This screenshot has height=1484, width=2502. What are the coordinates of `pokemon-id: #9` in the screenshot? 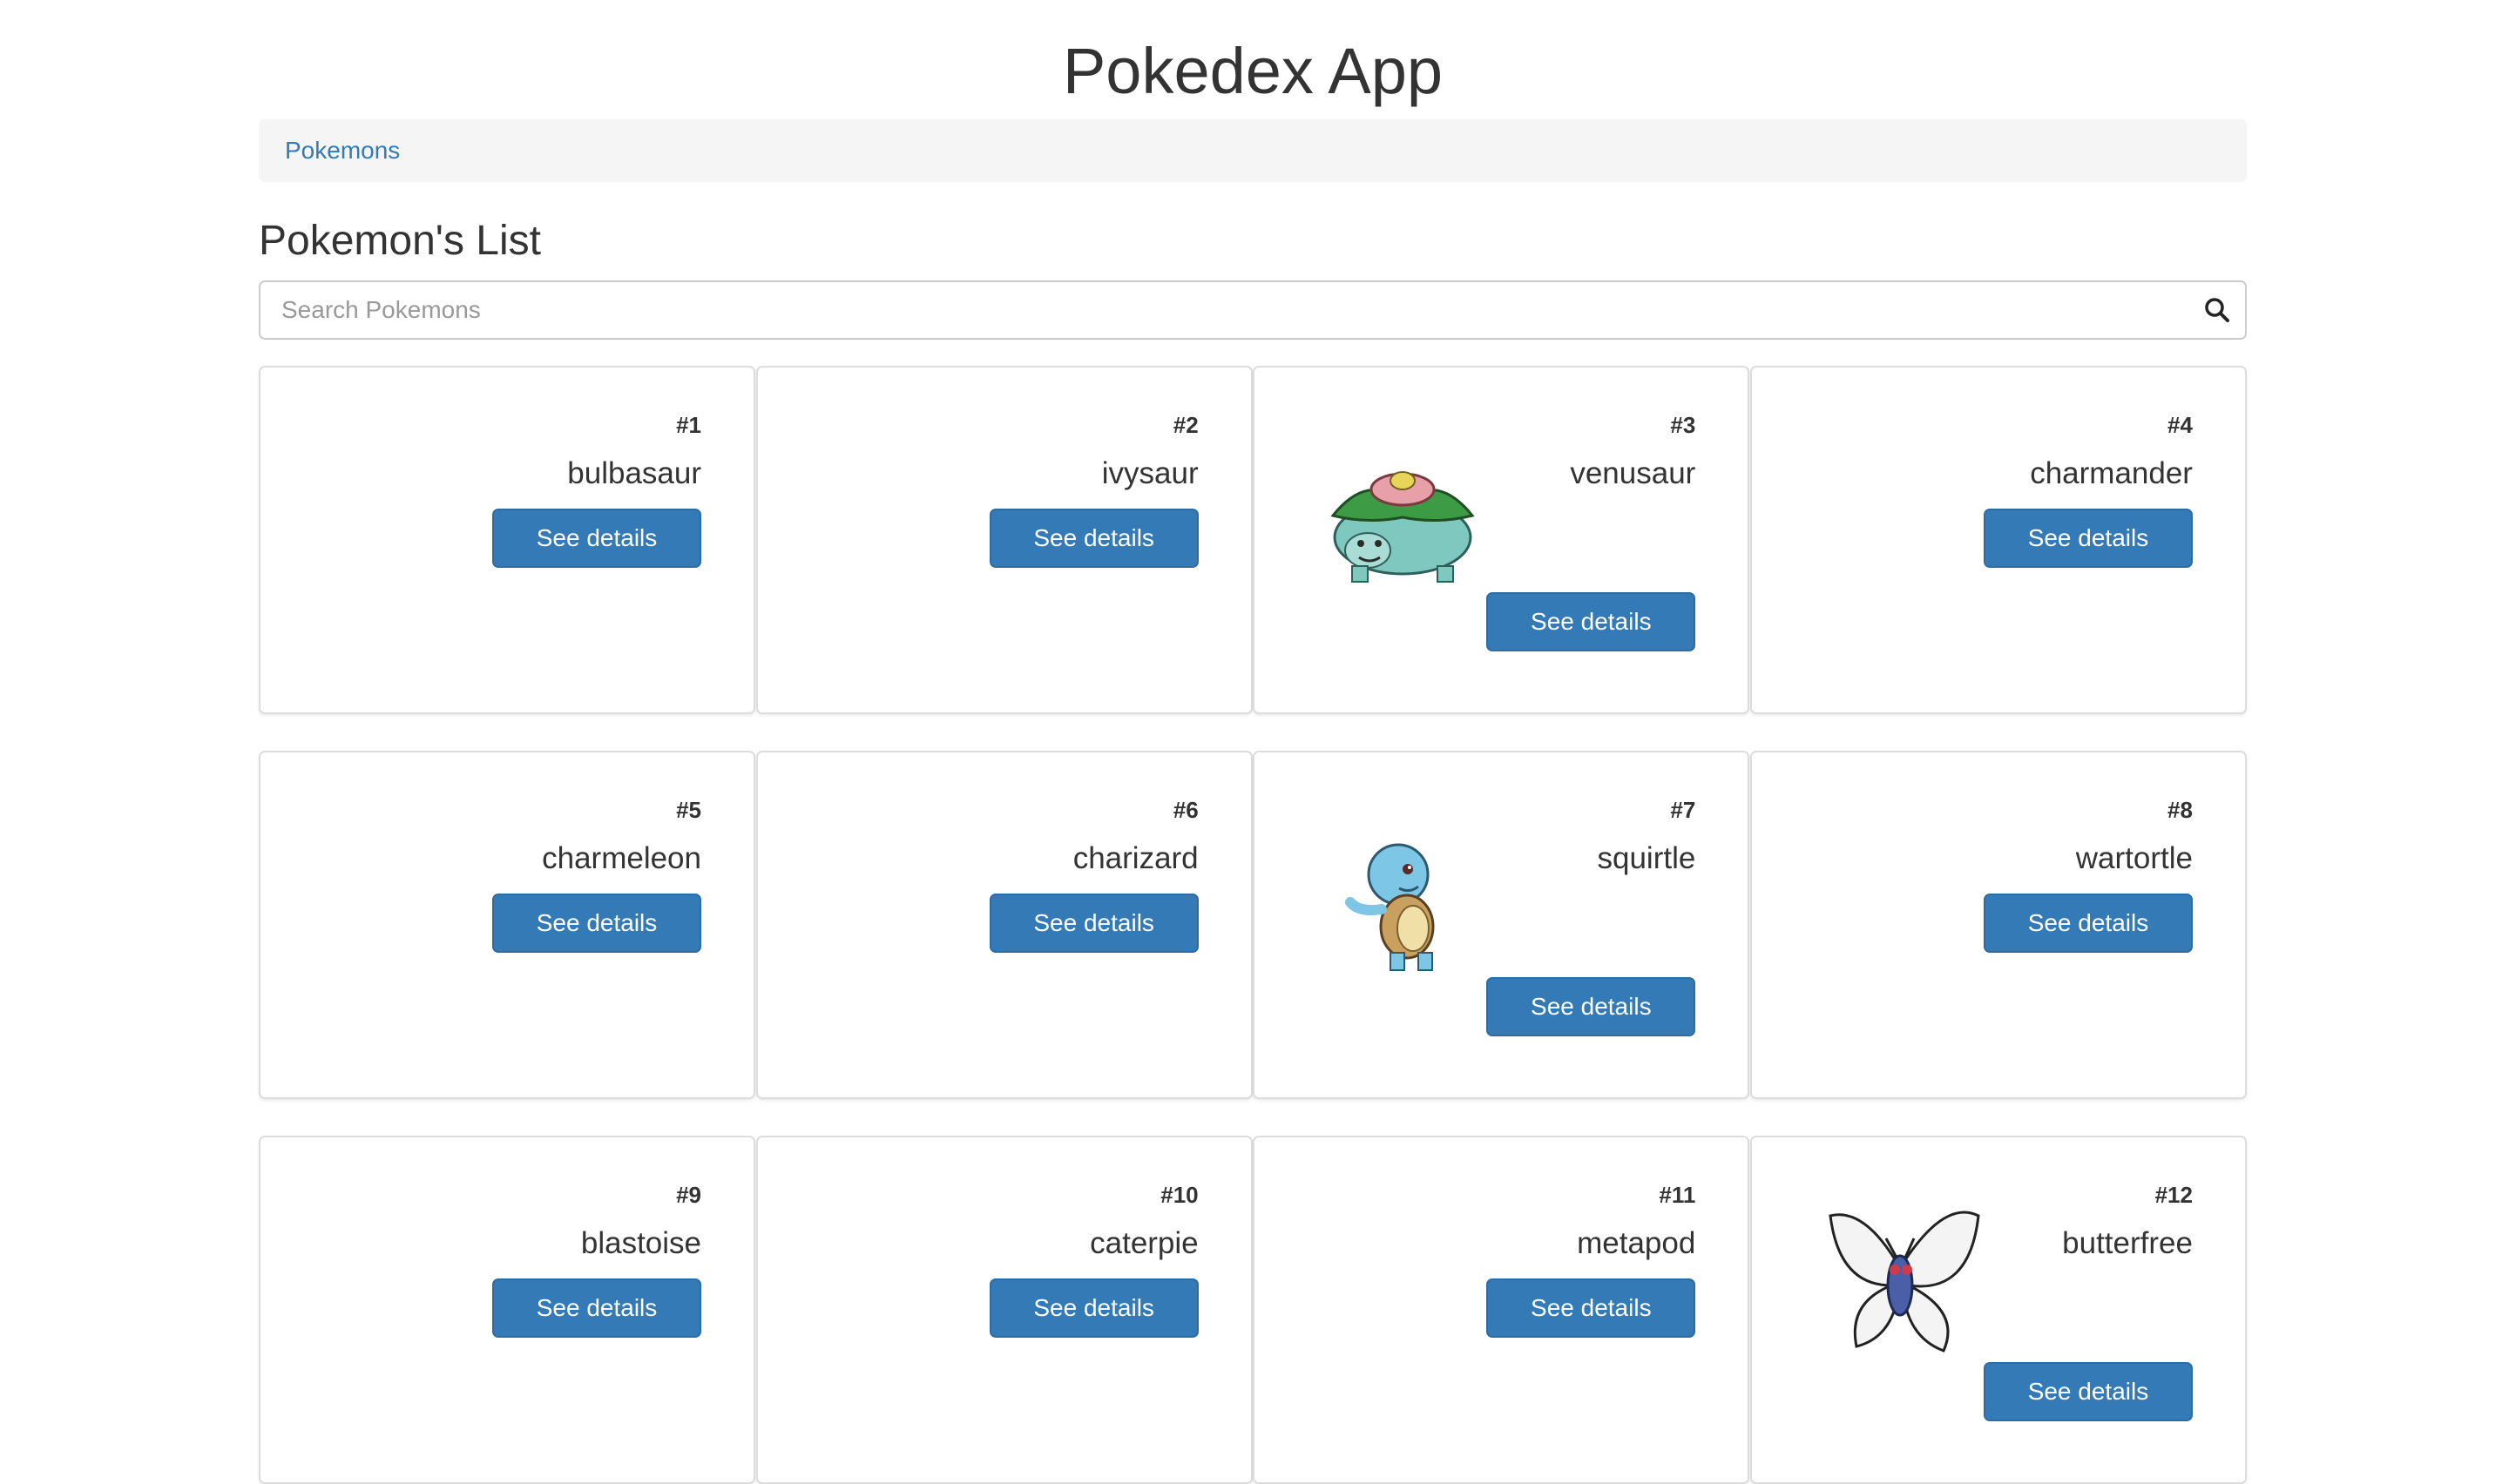 It's located at (688, 1195).